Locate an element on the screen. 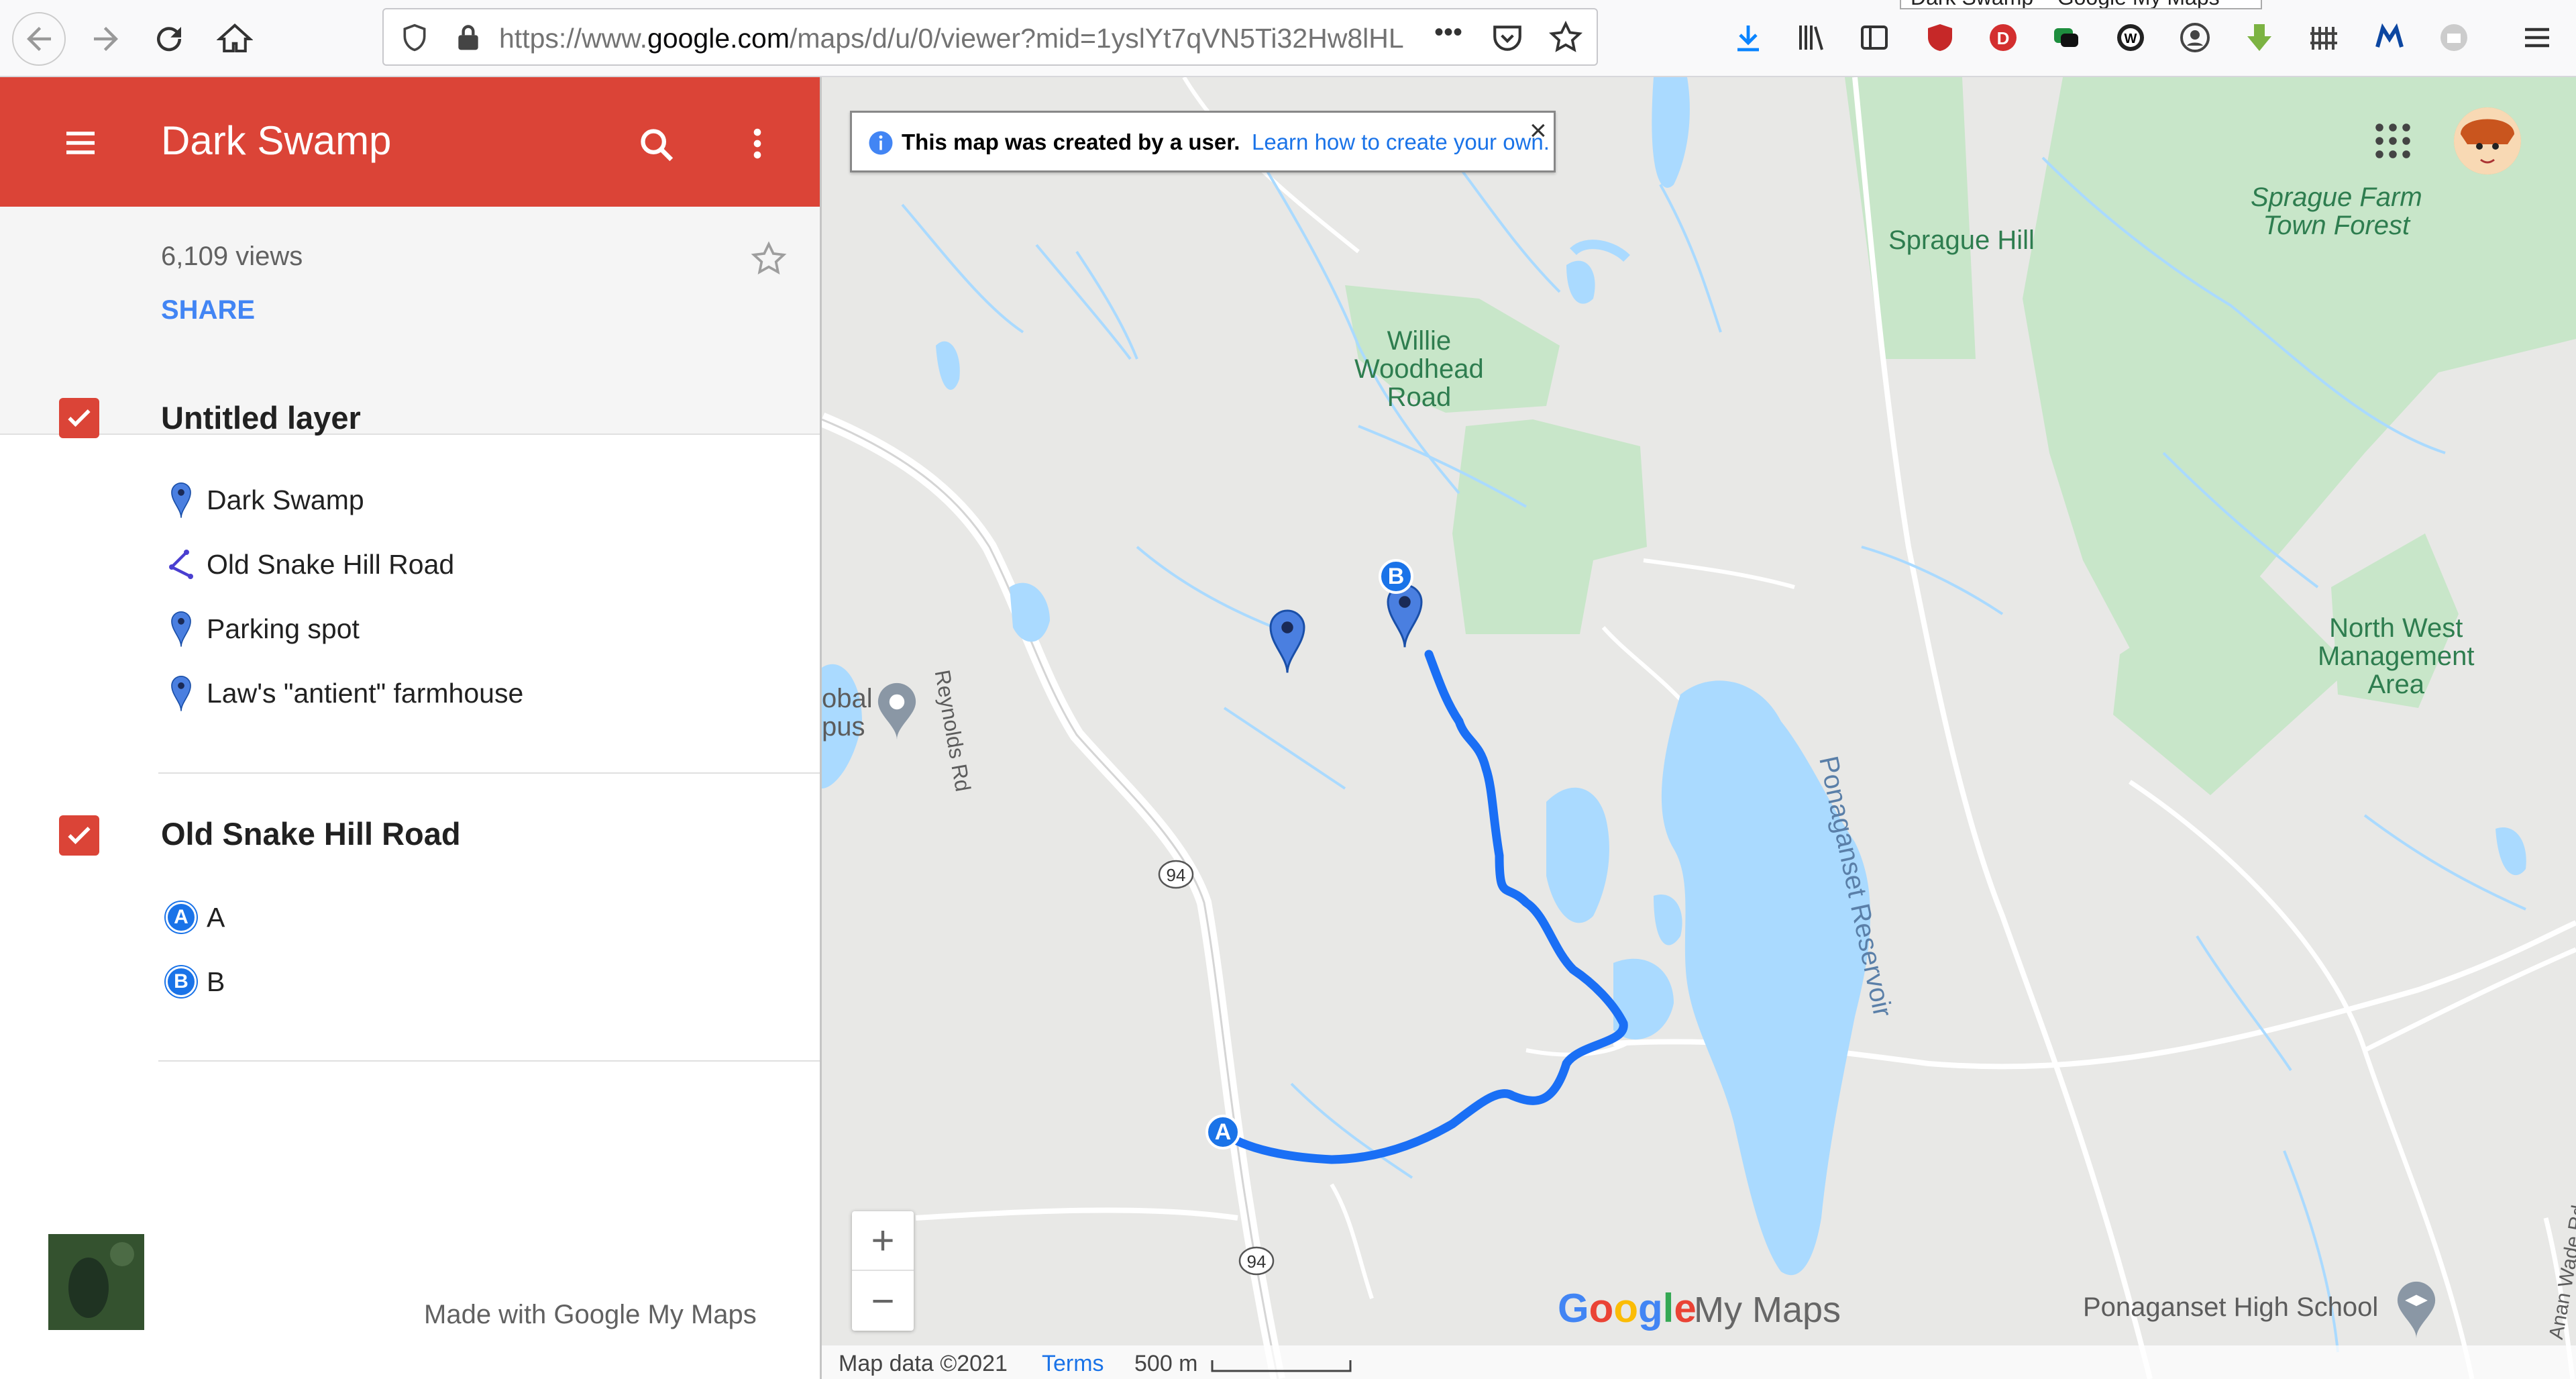 The image size is (2576, 1379). sprague-forest-label: Sprague Farm Town Forest is located at coordinates (2336, 211).